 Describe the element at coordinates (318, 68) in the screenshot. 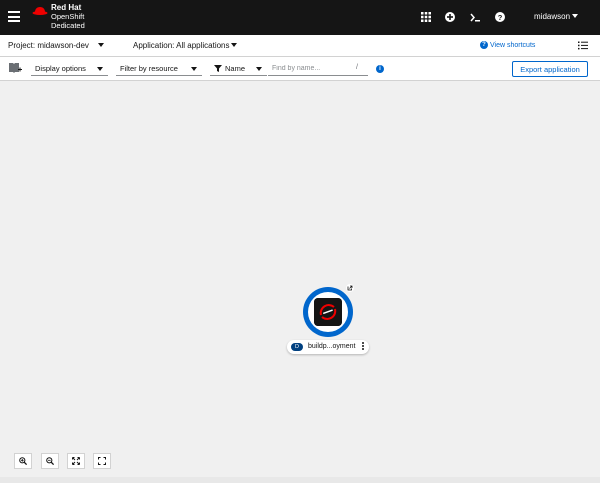

I see `find-by-name-input` at that location.